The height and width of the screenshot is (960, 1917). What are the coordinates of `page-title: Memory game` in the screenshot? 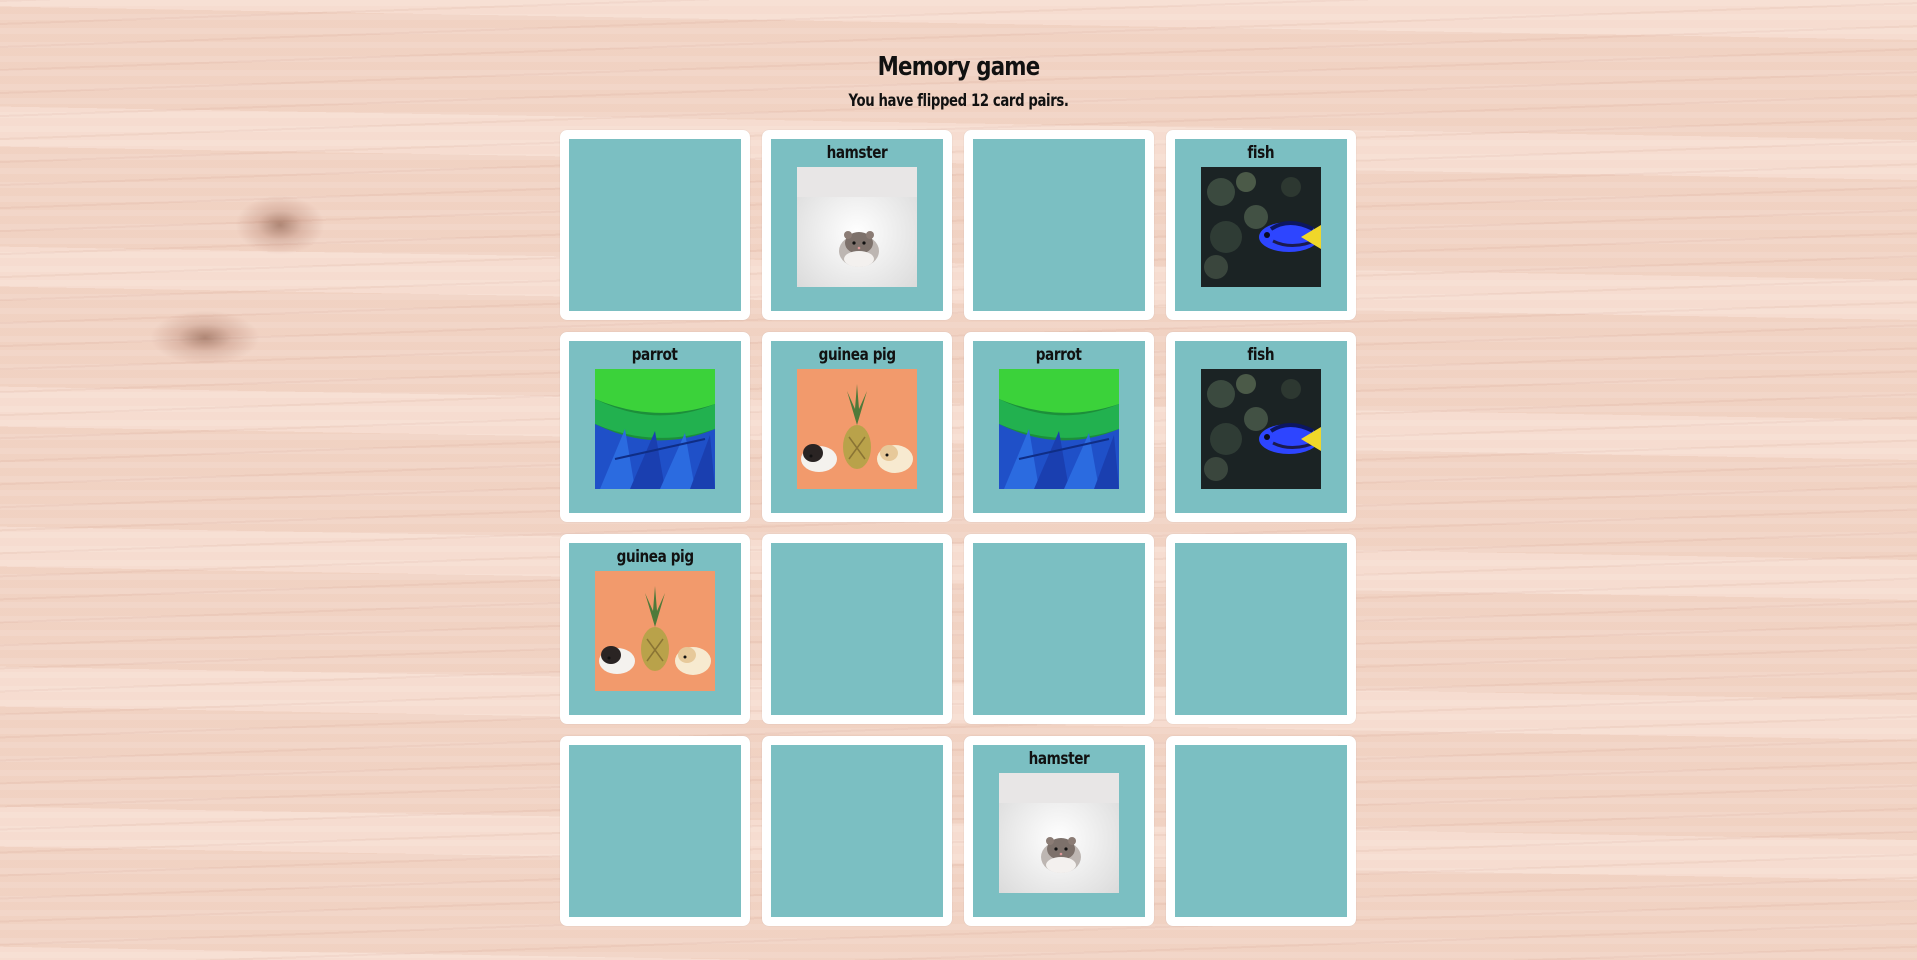 It's located at (959, 67).